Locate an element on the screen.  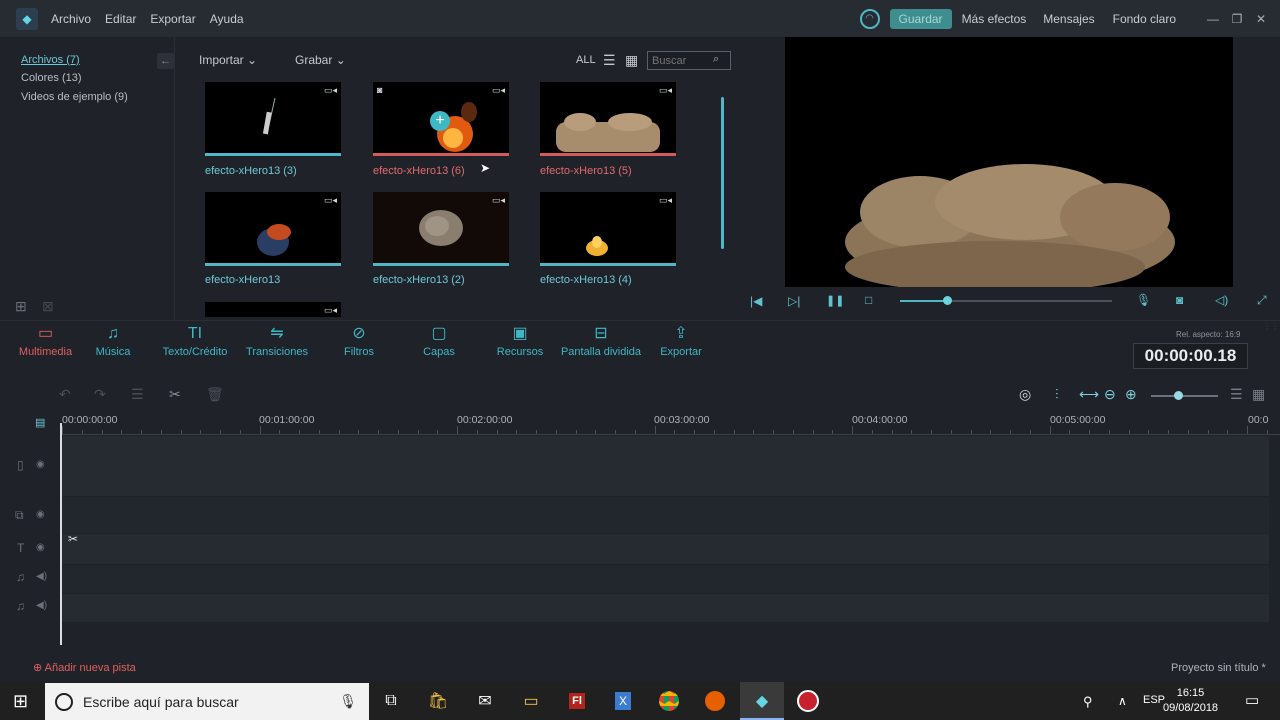
tab-capas: ▢ Capas is located at coordinates (439, 342).